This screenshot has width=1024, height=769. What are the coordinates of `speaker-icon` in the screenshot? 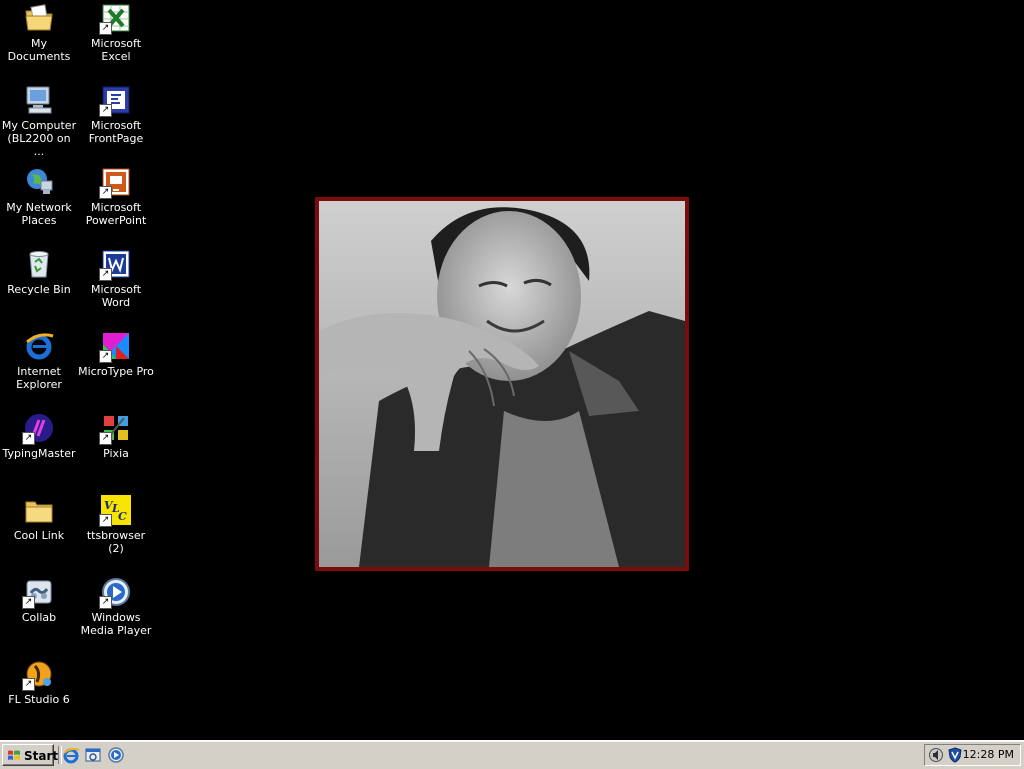 It's located at (936, 755).